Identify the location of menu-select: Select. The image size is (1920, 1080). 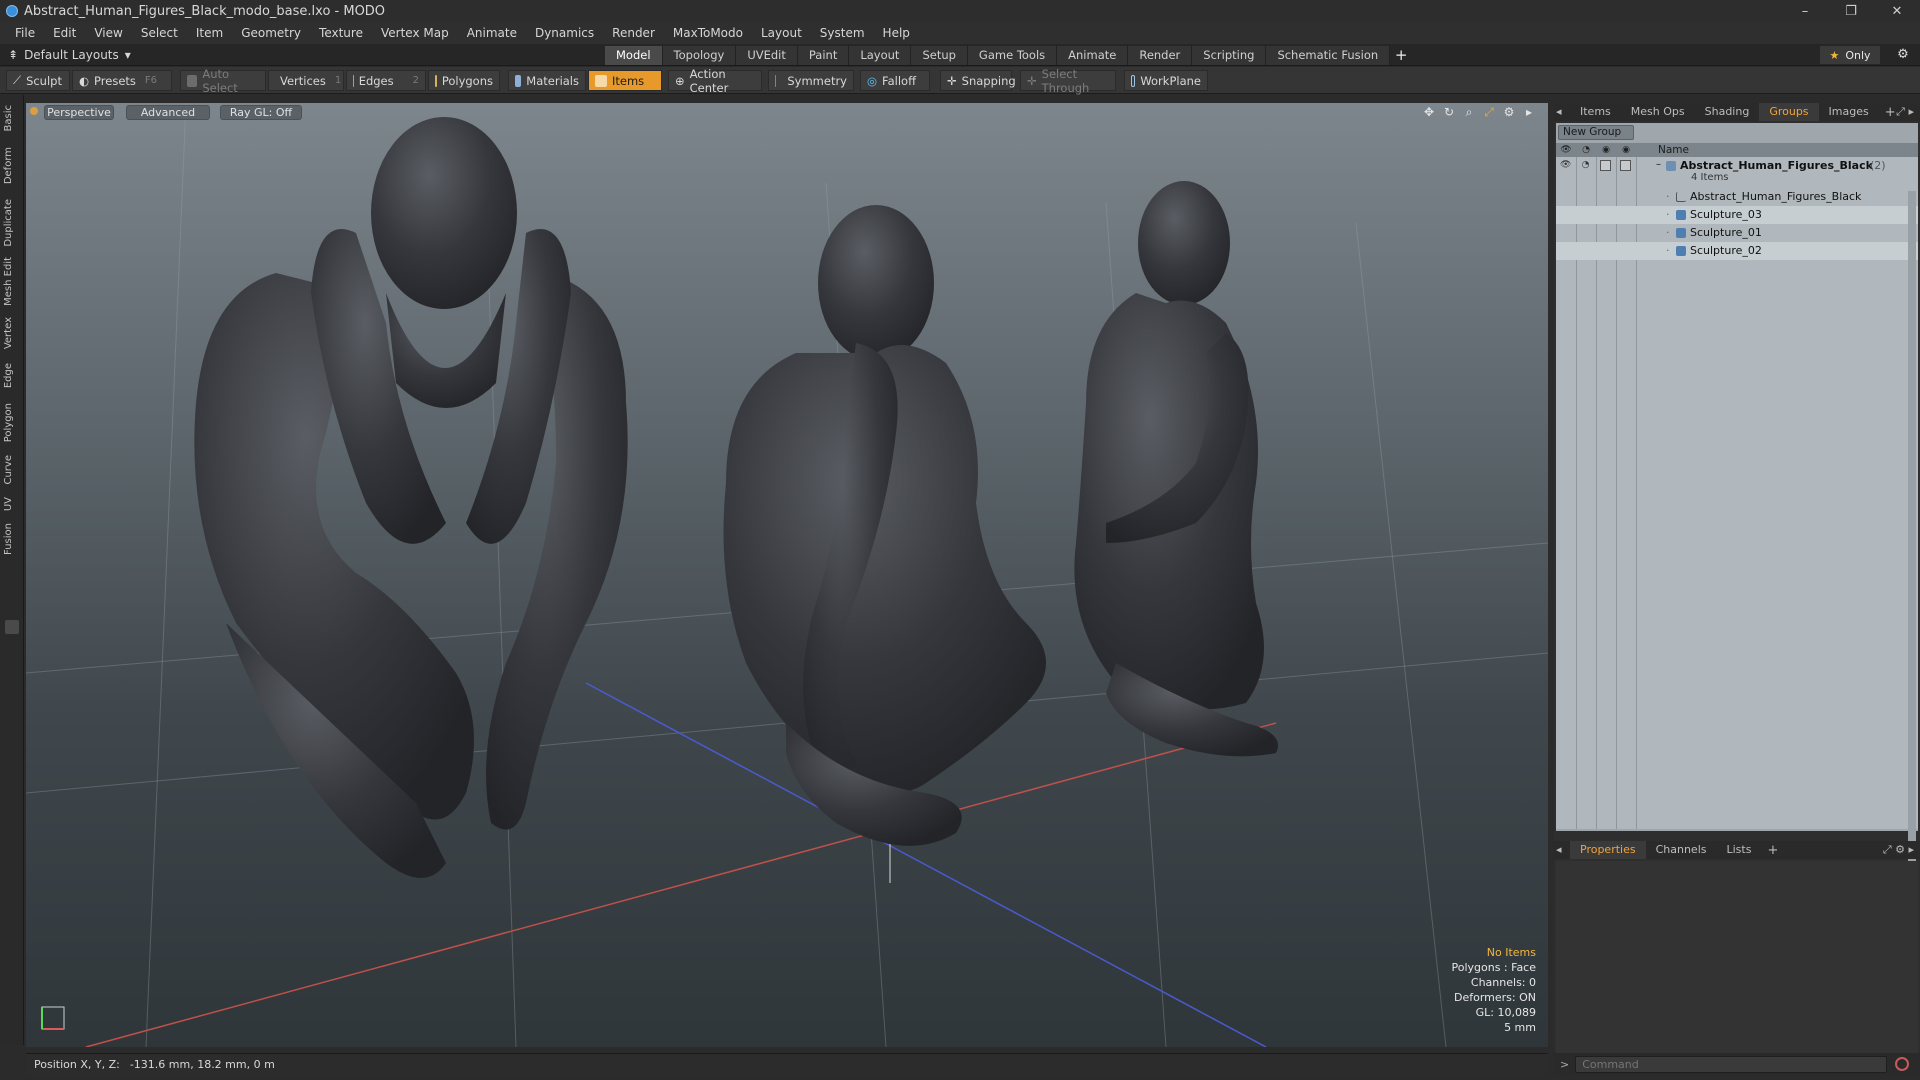
(159, 33).